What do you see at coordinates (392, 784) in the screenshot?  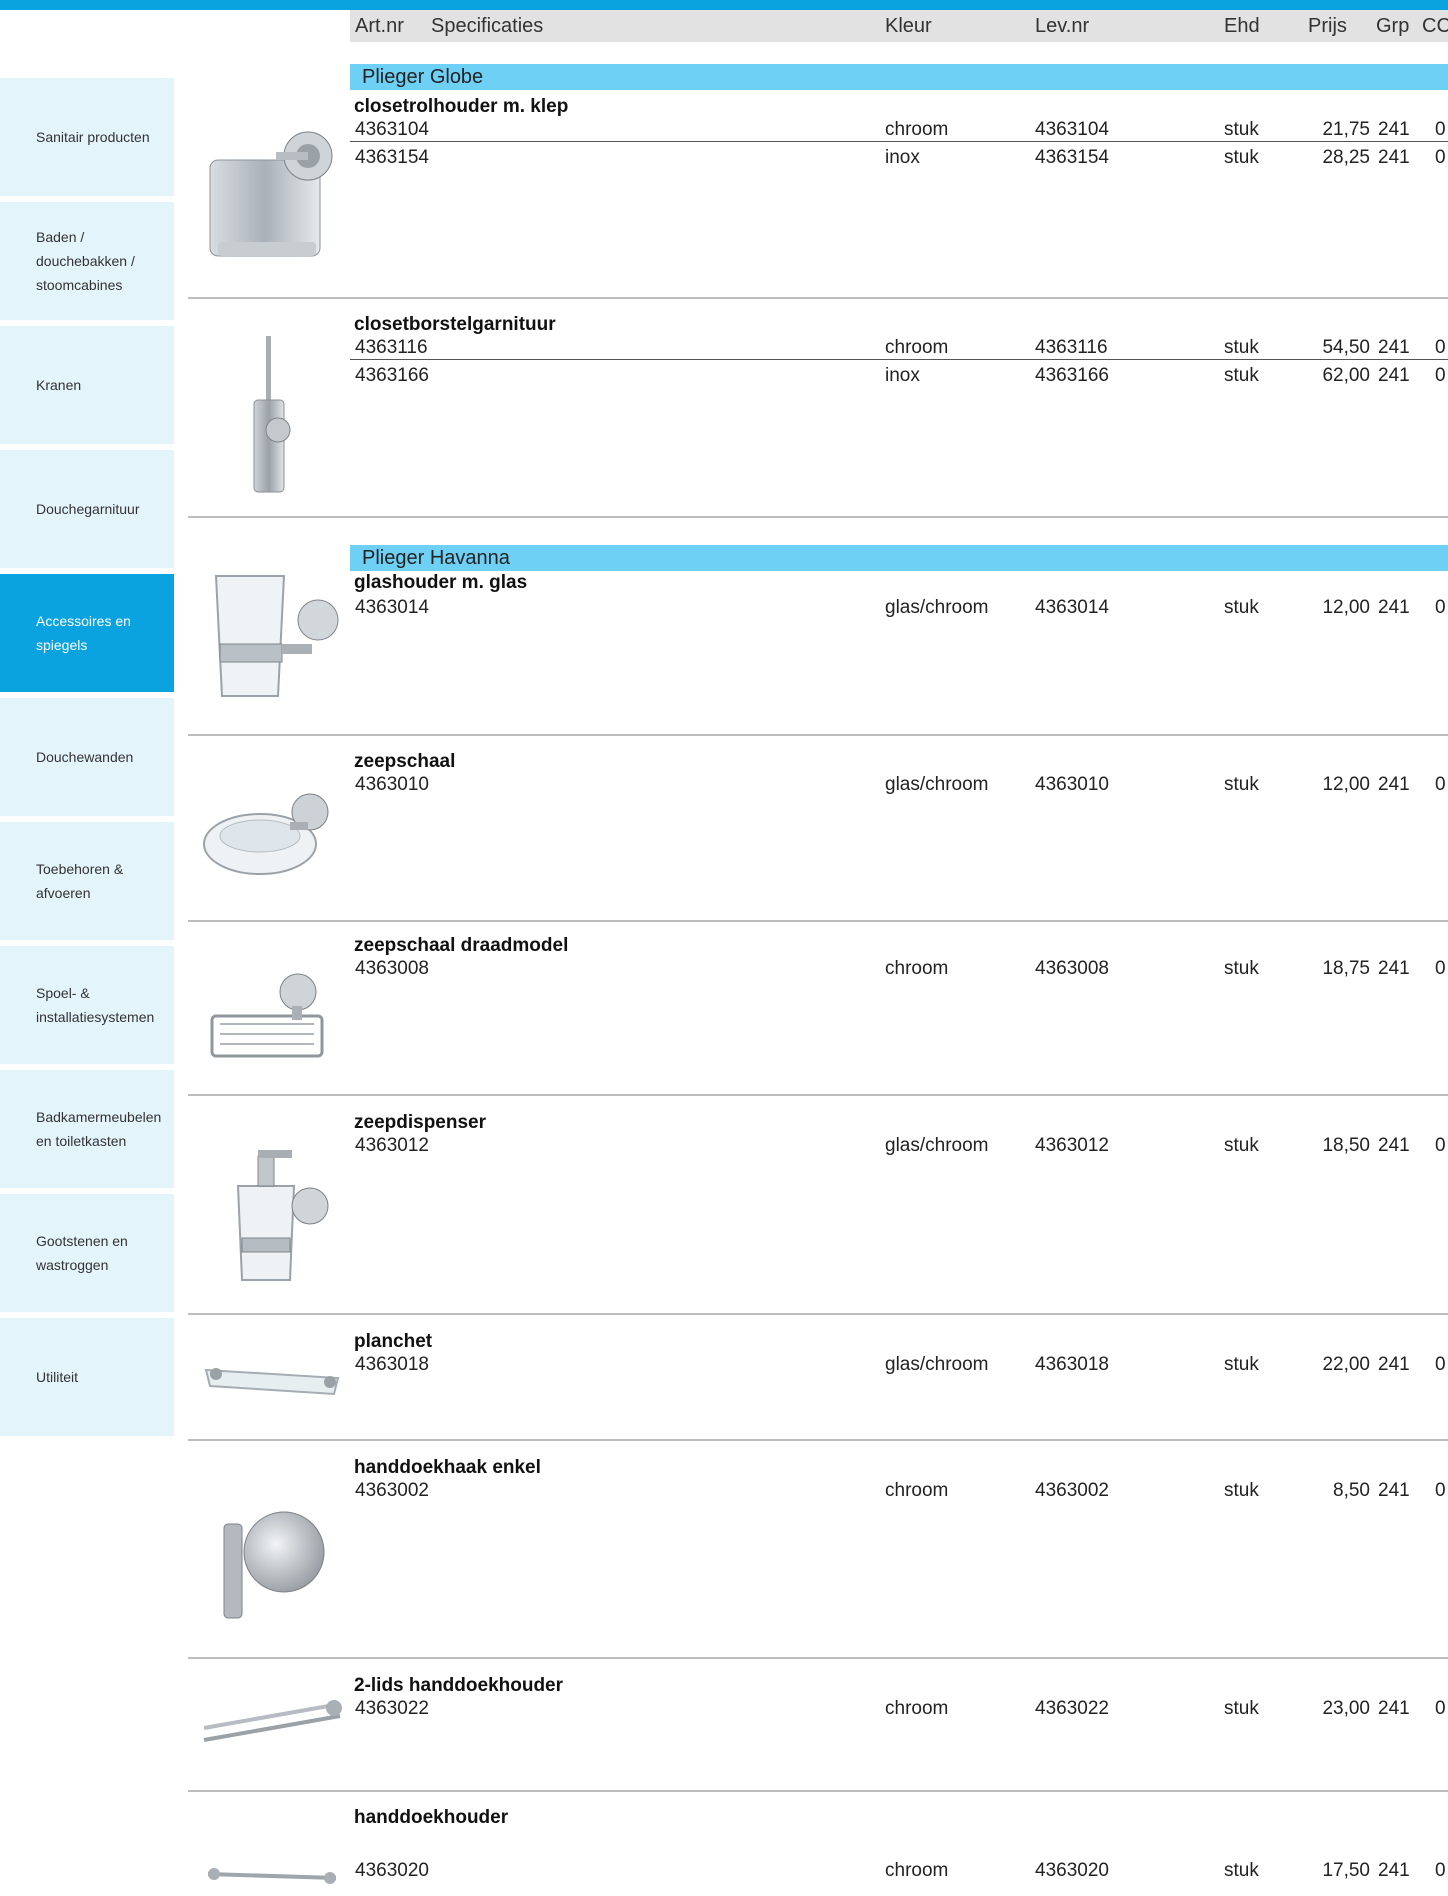 I see `art-nr: 4363010` at bounding box center [392, 784].